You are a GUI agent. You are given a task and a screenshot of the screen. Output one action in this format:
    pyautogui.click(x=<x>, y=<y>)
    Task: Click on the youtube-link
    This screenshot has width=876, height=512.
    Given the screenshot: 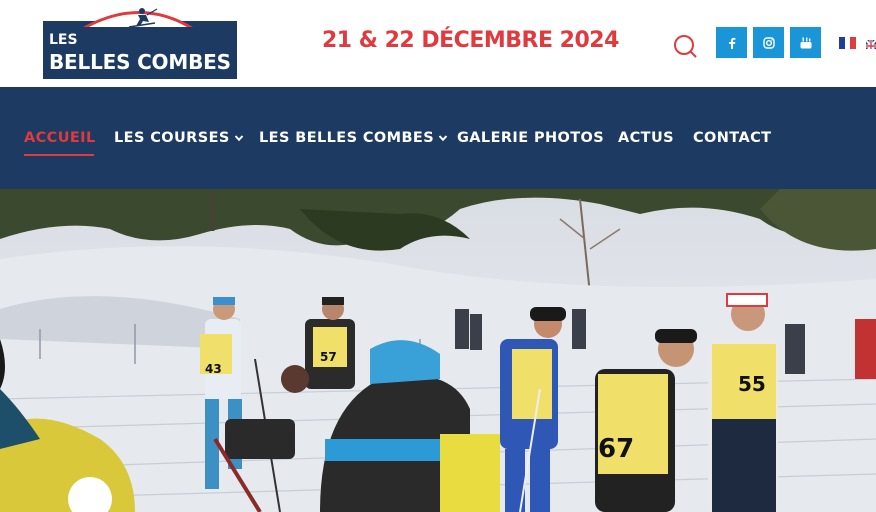 What is the action you would take?
    pyautogui.click(x=805, y=42)
    